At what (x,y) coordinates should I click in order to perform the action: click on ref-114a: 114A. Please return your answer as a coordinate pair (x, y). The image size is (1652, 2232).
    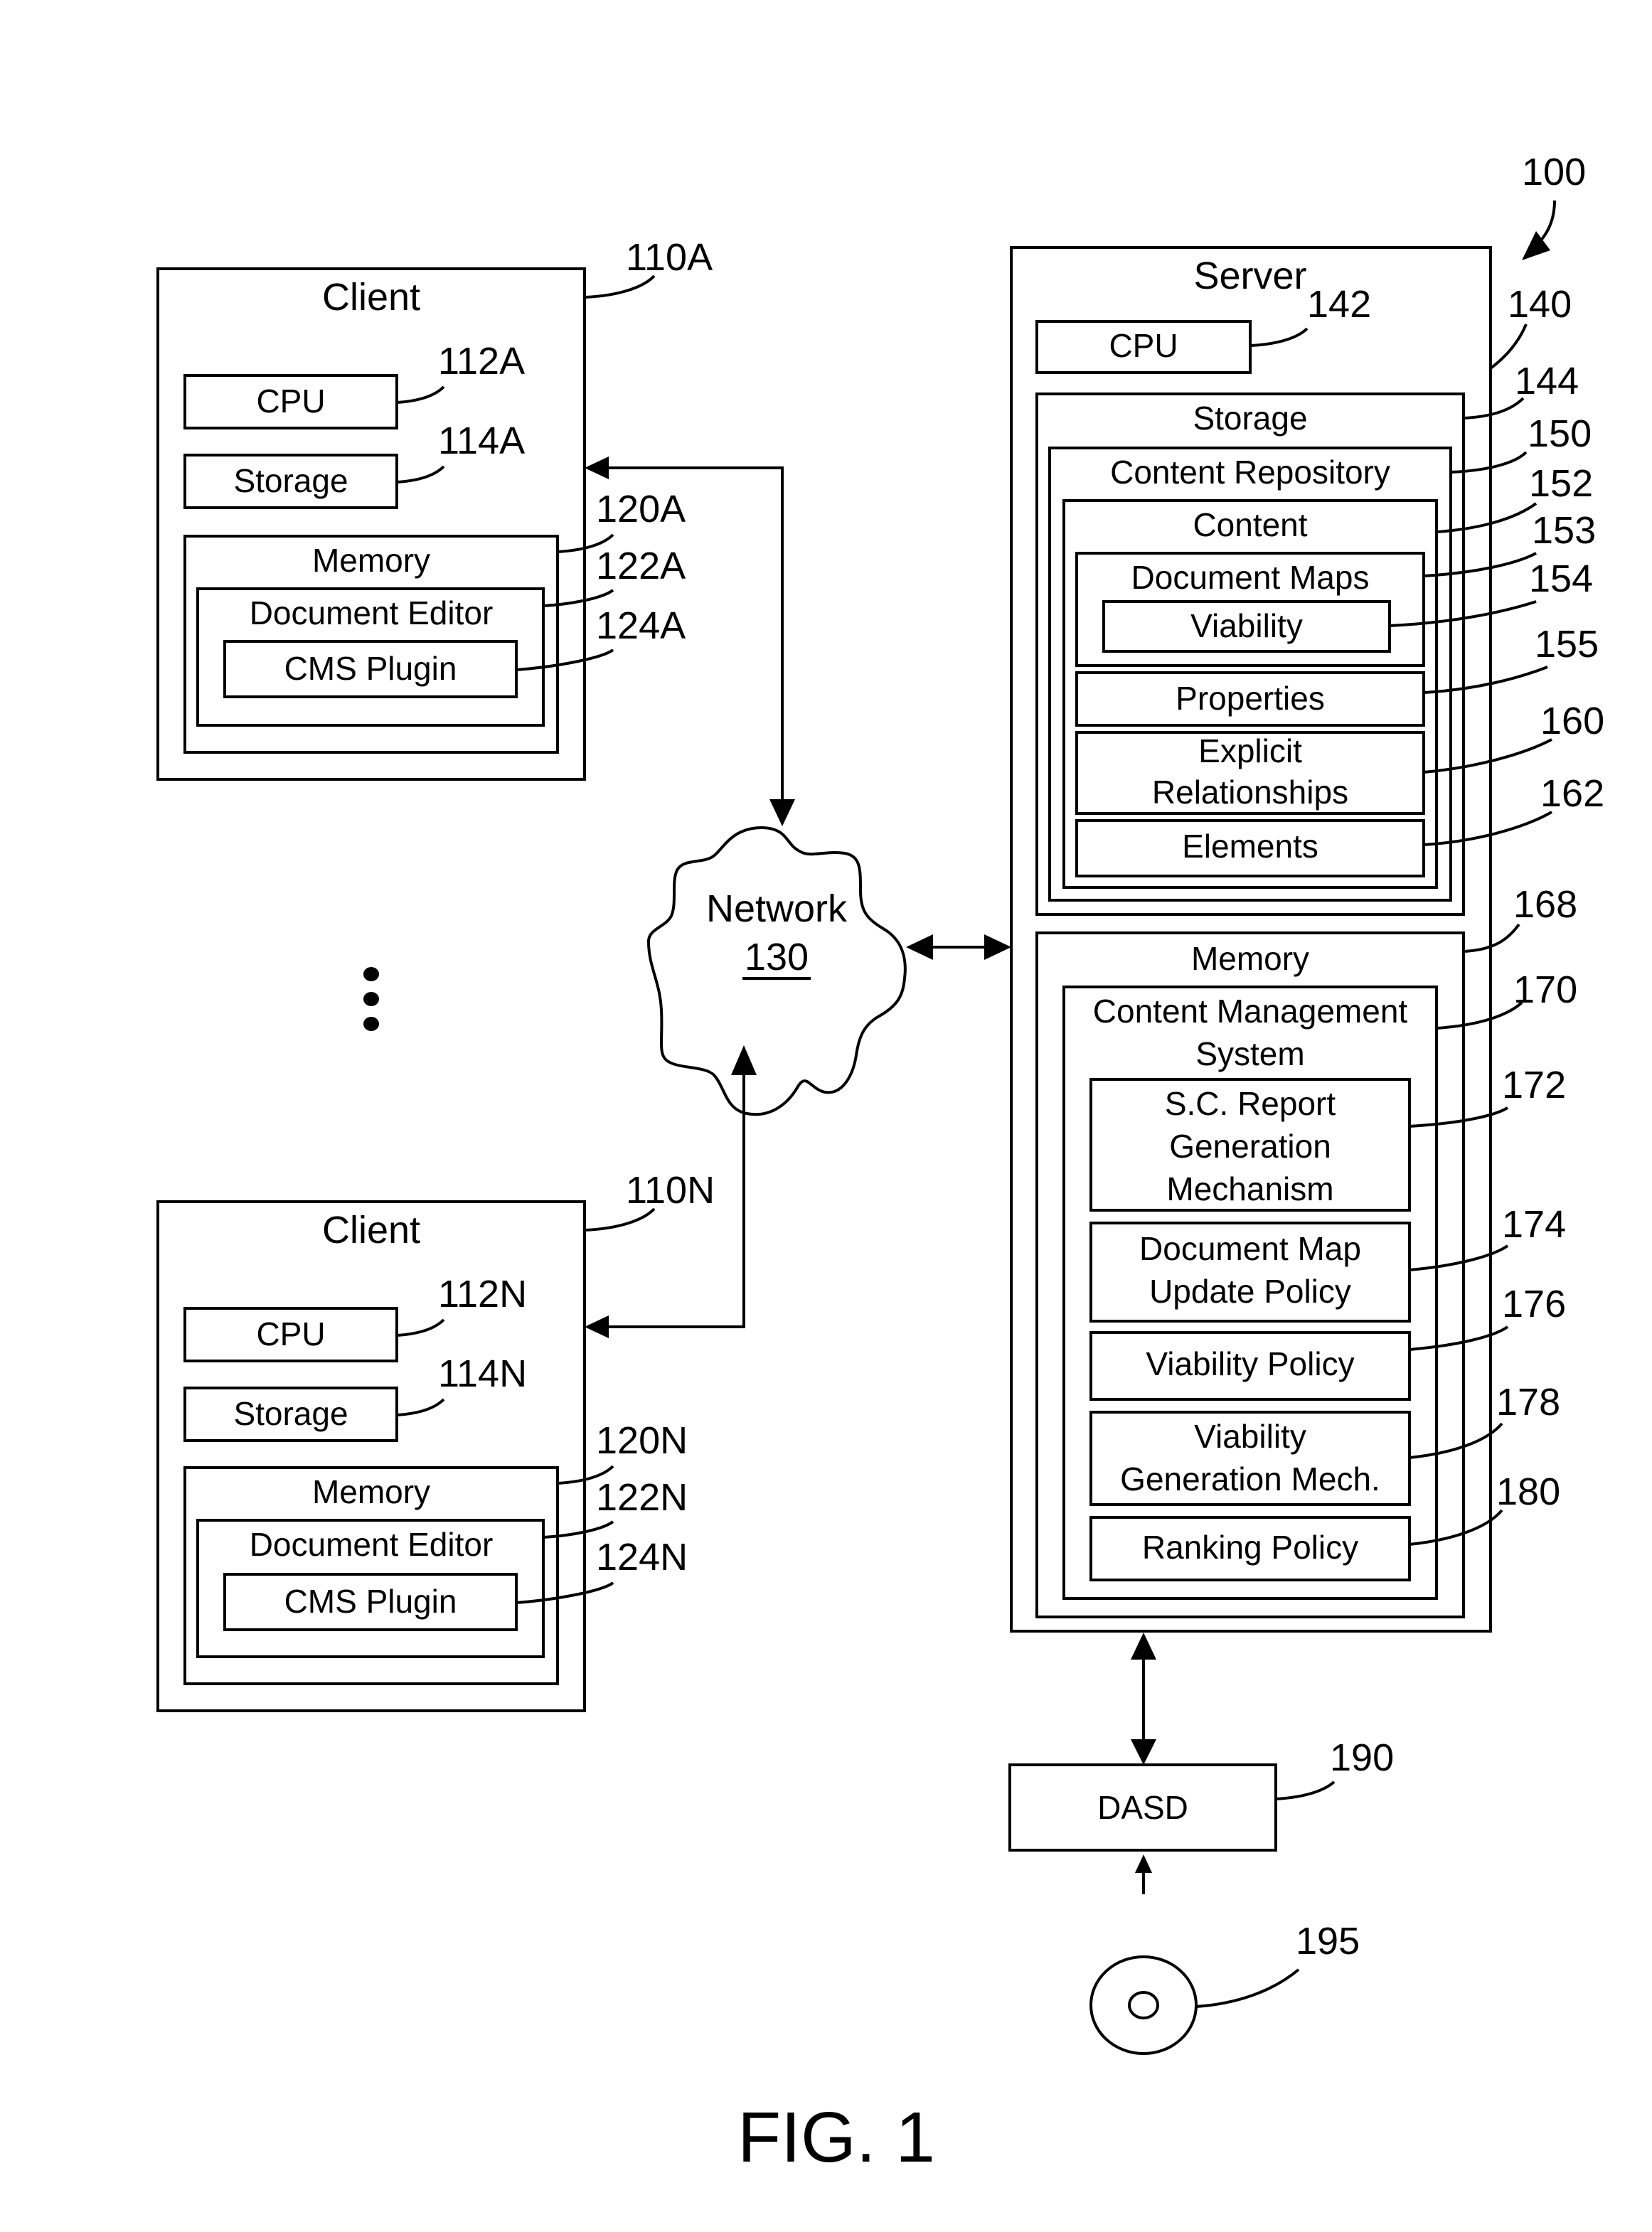
    Looking at the image, I should click on (481, 441).